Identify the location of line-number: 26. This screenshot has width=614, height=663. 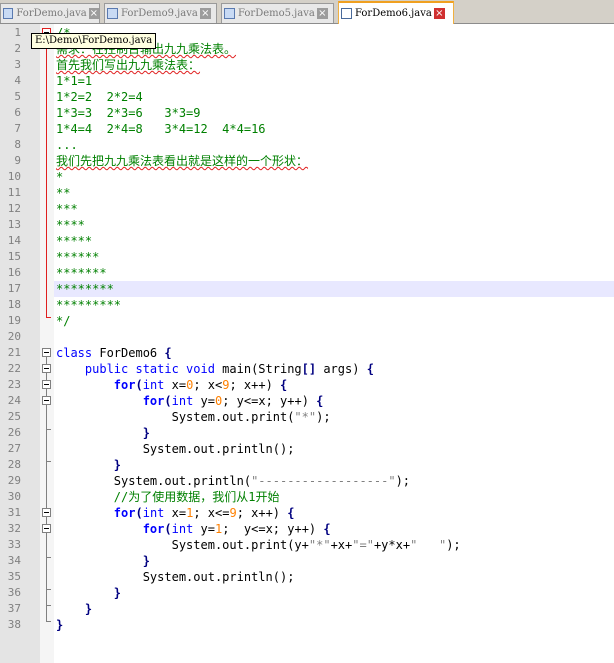
(14, 432).